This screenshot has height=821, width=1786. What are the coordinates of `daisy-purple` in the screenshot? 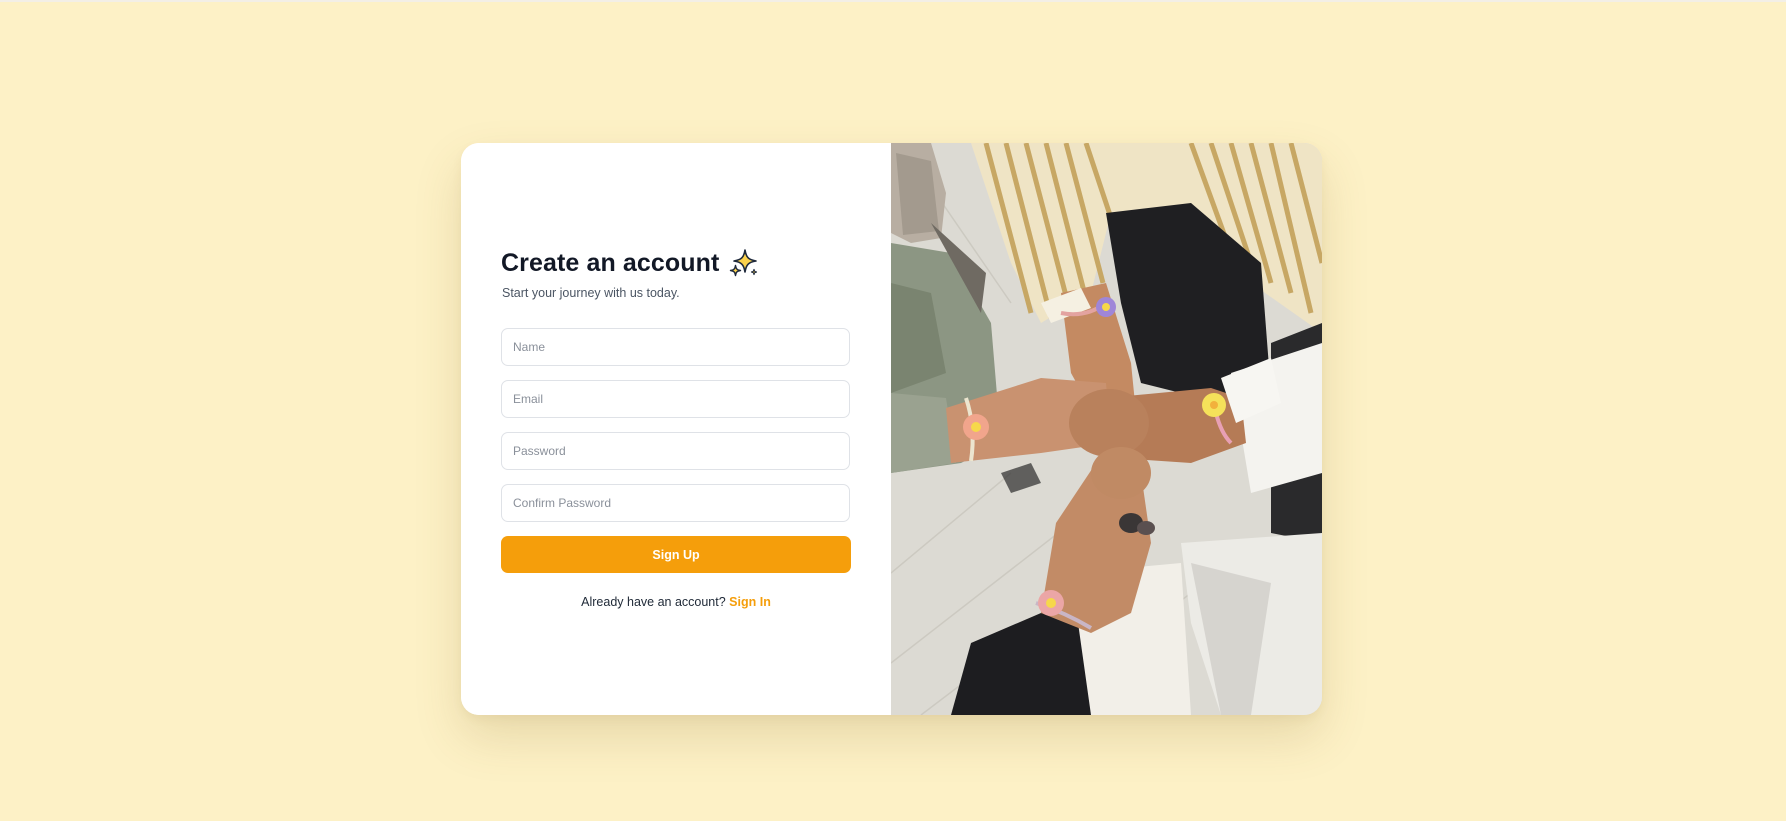 It's located at (1106, 307).